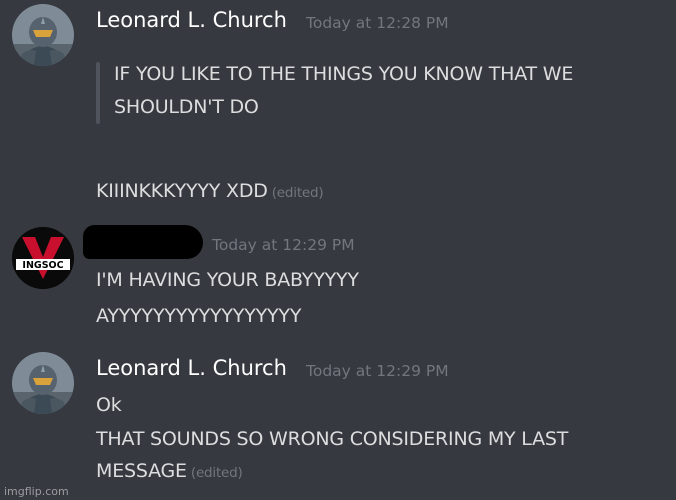 This screenshot has width=676, height=500. Describe the element at coordinates (332, 439) in the screenshot. I see `message-text: THAT SOUNDS SO WRONG CONSIDERING MY LAST` at that location.